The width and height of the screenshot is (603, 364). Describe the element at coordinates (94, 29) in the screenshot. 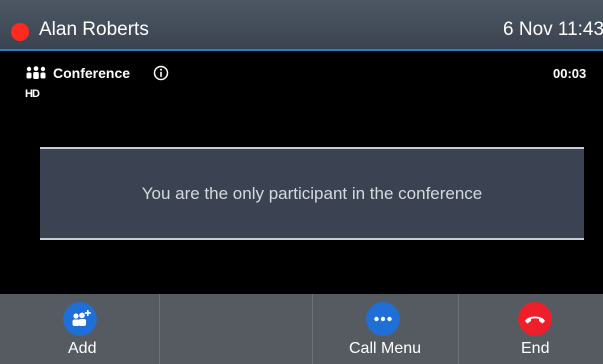

I see `user-name: Alan Roberts` at that location.